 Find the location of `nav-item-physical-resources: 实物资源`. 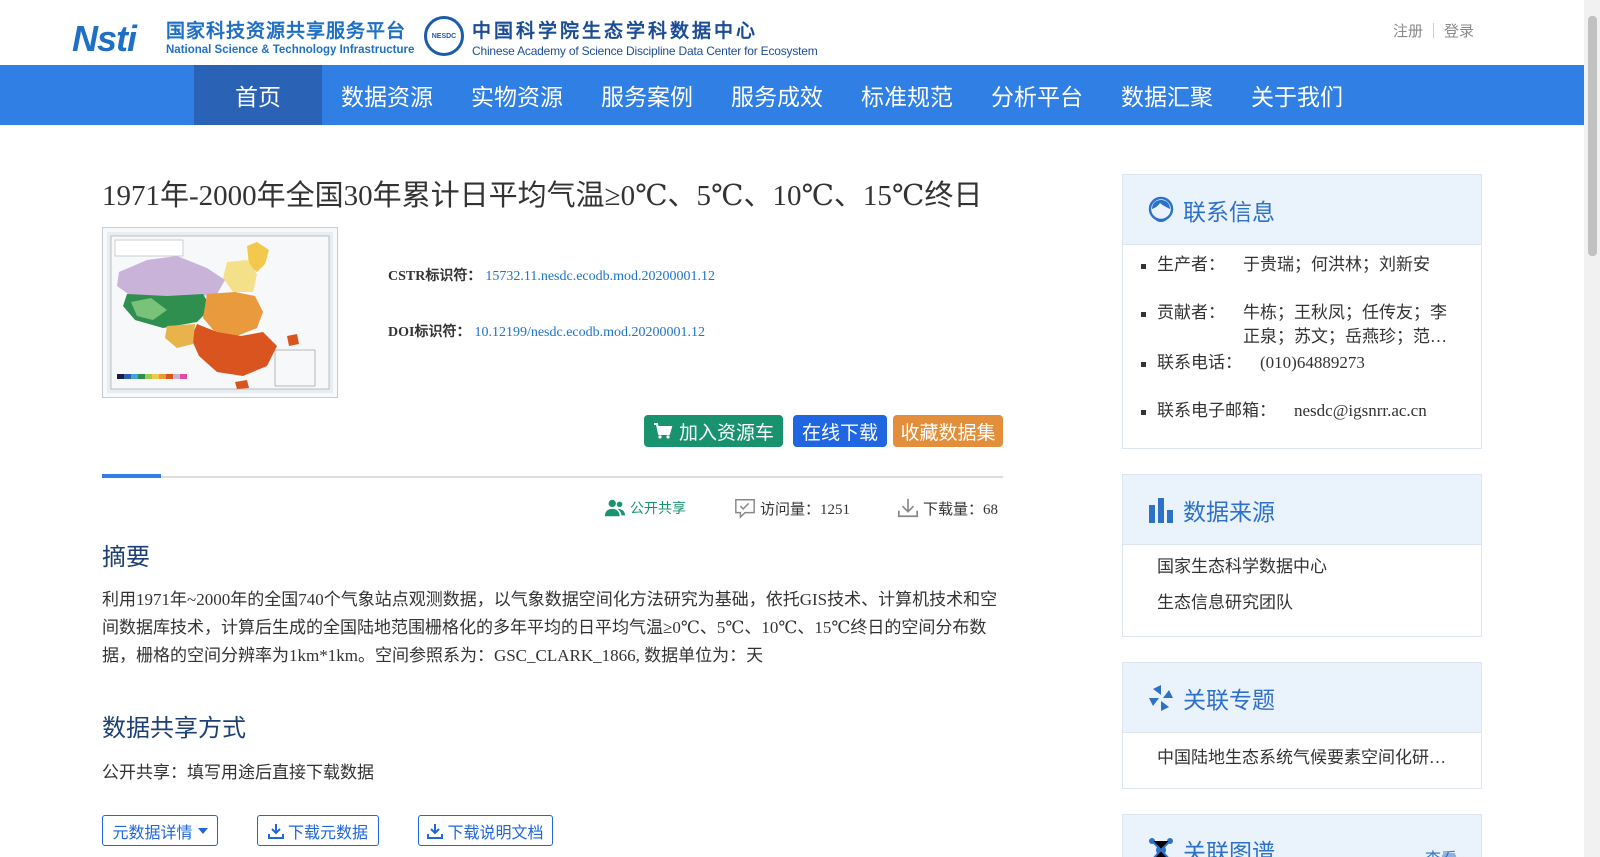

nav-item-physical-resources: 实物资源 is located at coordinates (517, 95).